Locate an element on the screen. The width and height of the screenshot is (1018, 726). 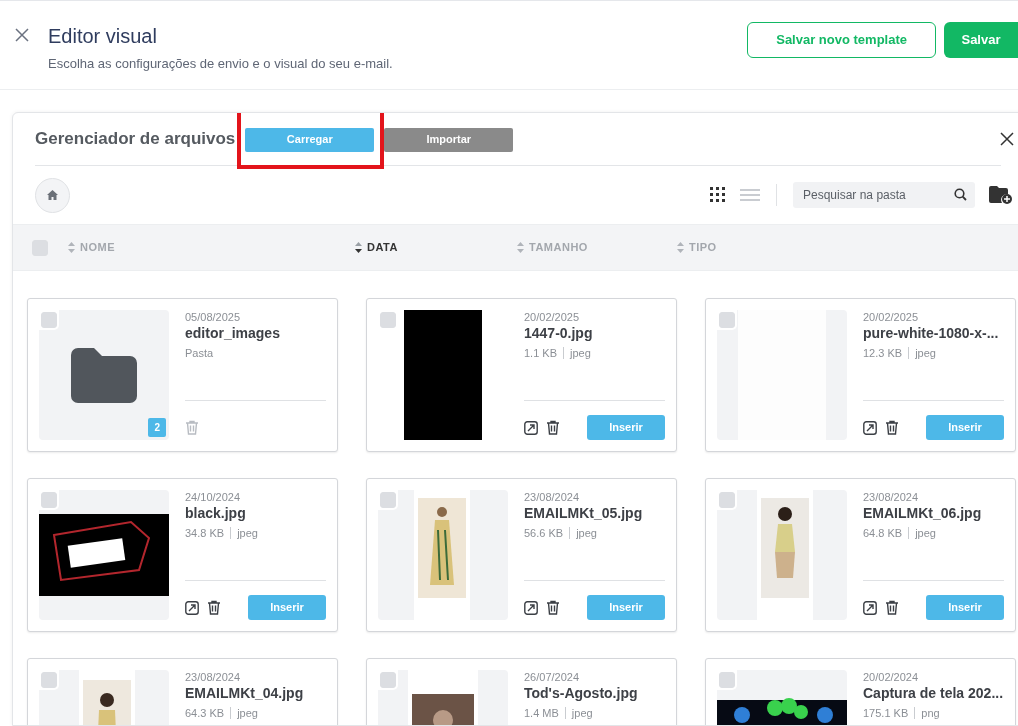
file-name: editor_images is located at coordinates (233, 333).